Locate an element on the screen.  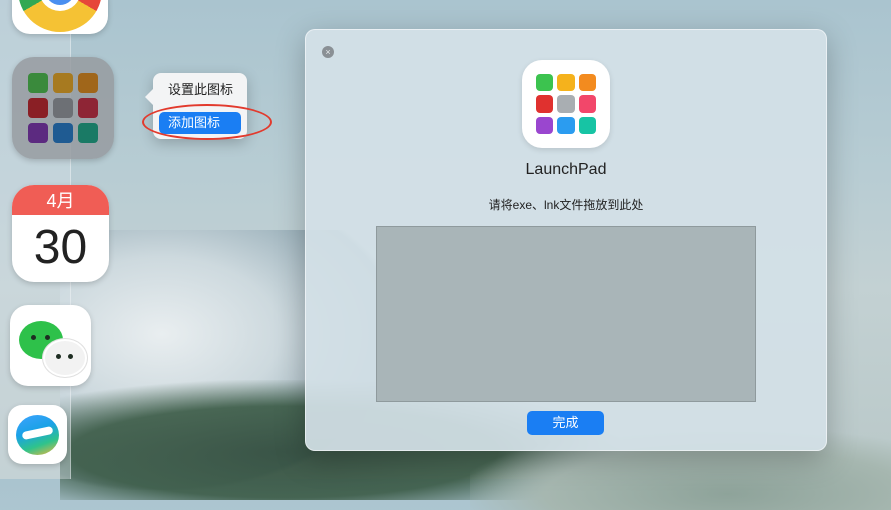
done-button: 完成 is located at coordinates (565, 423).